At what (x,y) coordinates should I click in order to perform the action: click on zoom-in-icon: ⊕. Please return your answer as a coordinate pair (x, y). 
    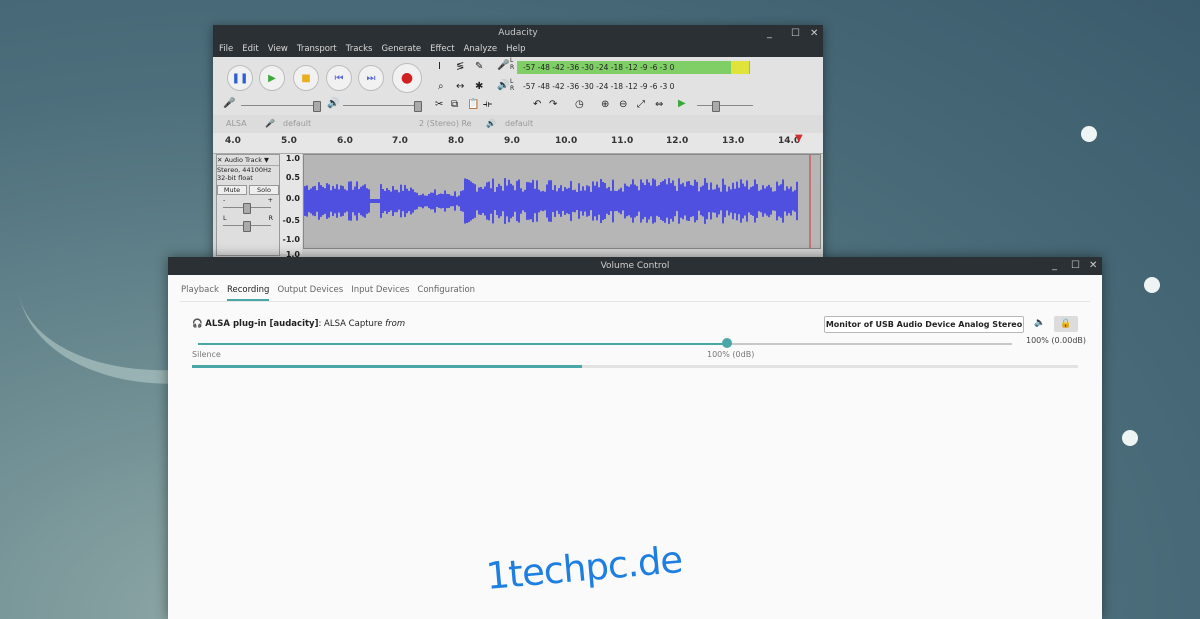
    Looking at the image, I should click on (605, 104).